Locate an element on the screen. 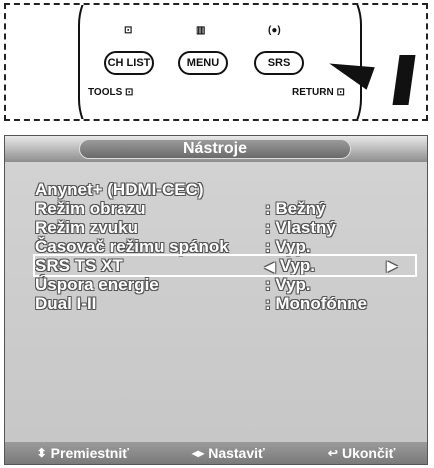 The image size is (434, 468). menu-item-value: : Vlastný is located at coordinates (300, 227).